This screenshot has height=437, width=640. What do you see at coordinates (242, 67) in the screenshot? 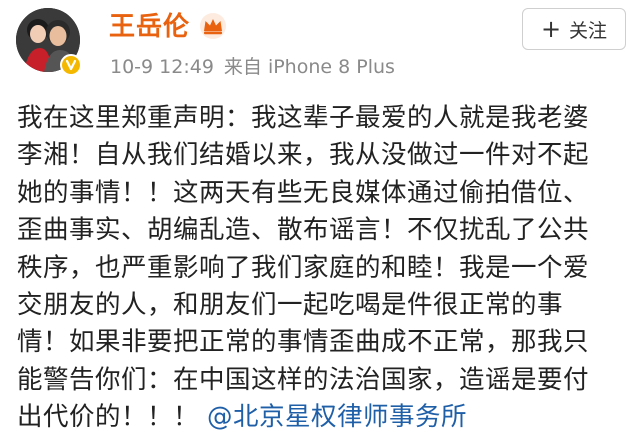
I see `source-prefix: 来自` at bounding box center [242, 67].